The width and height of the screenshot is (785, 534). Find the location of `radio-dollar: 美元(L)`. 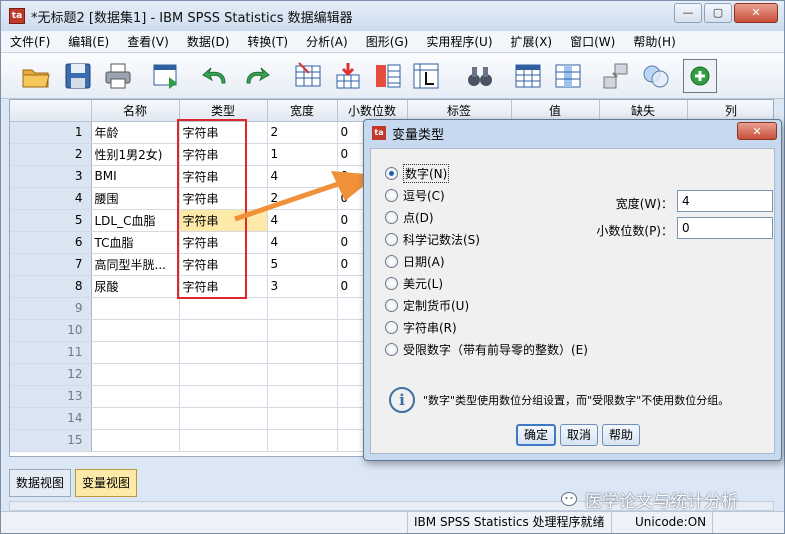

radio-dollar: 美元(L) is located at coordinates (414, 283).